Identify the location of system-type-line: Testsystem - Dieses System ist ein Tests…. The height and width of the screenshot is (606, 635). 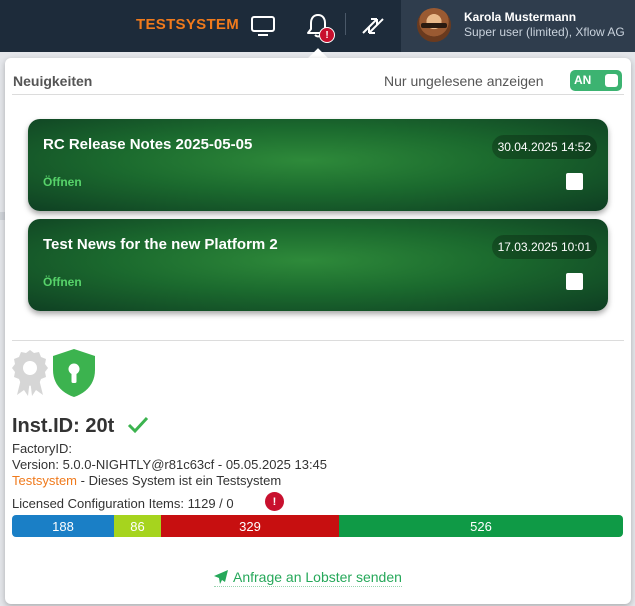
(146, 480).